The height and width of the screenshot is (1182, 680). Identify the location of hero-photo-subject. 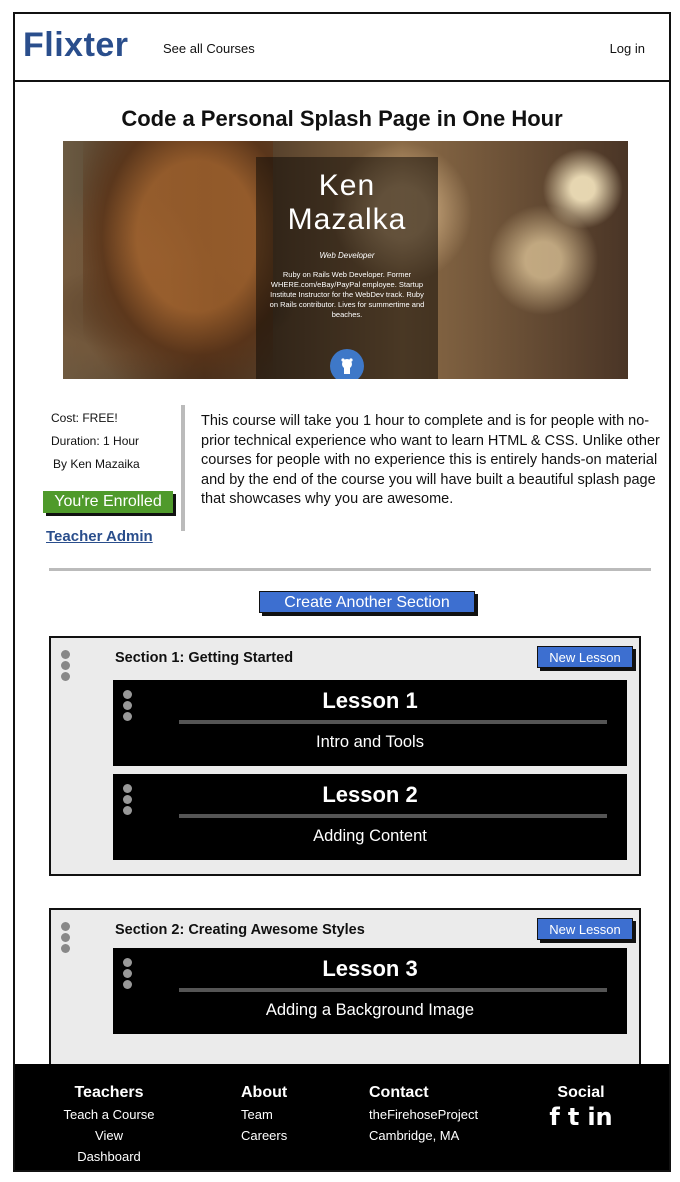
(178, 260).